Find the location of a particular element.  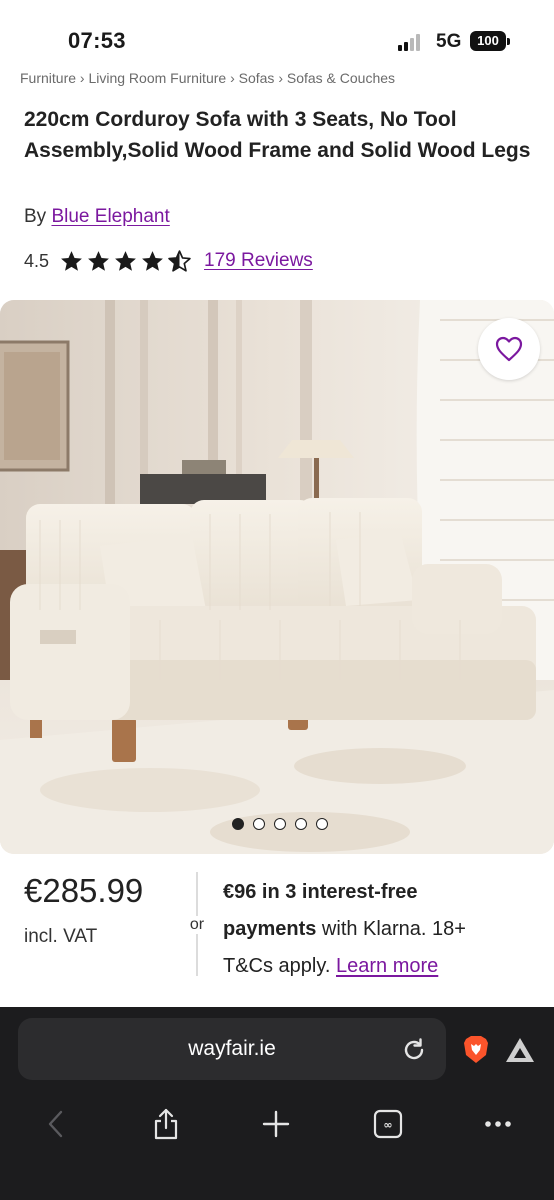

star-half-icon is located at coordinates (179, 260).